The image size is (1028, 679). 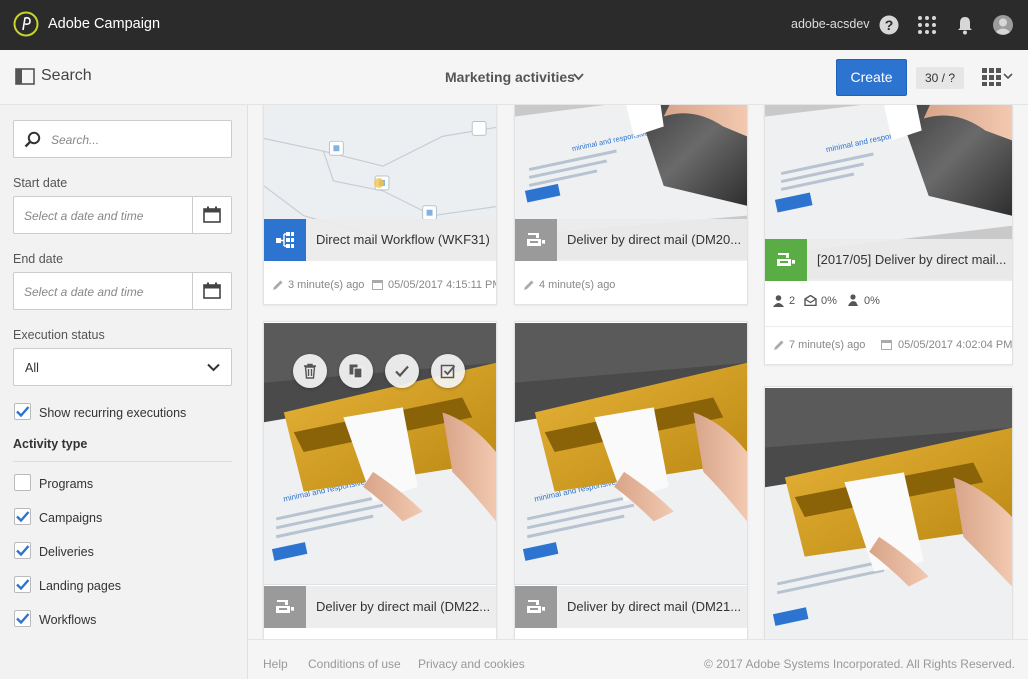 What do you see at coordinates (998, 77) in the screenshot?
I see `view-switch-grid-icon` at bounding box center [998, 77].